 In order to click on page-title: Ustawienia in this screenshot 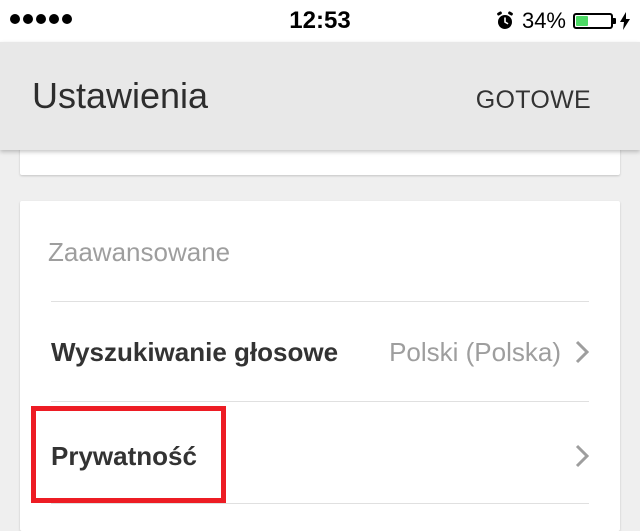, I will do `click(120, 95)`.